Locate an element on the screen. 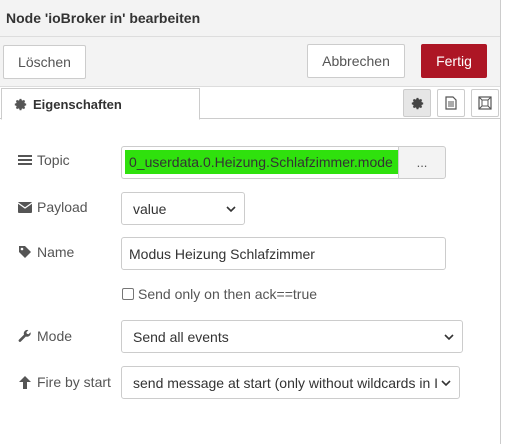 The height and width of the screenshot is (444, 508). name-input: Modus Heizung Schlafzimmer is located at coordinates (283, 253).